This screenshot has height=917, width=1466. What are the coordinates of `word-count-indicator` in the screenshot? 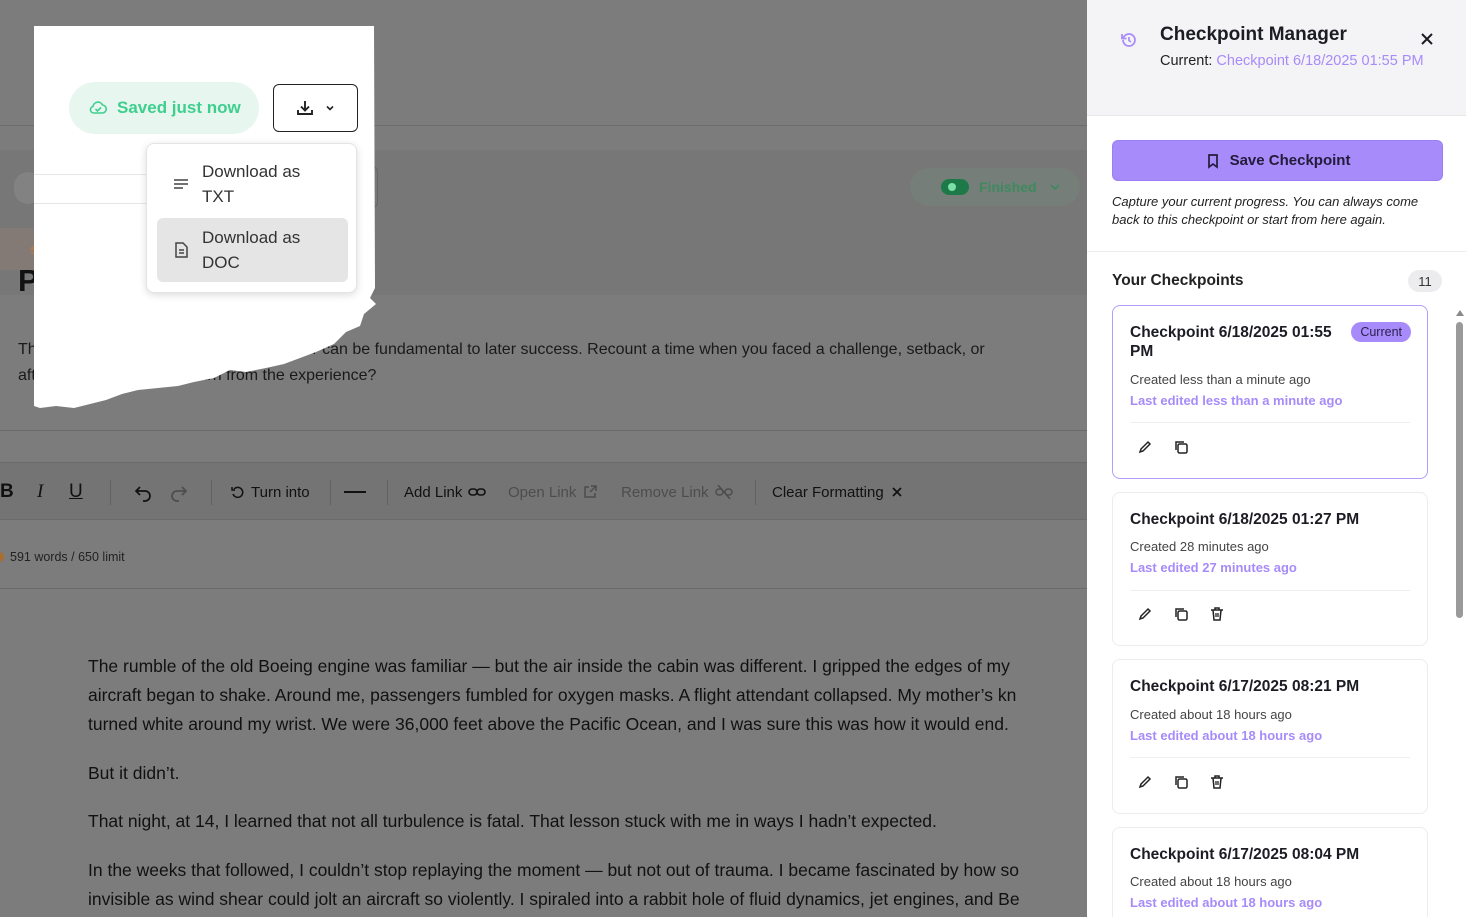 It's located at (2, 557).